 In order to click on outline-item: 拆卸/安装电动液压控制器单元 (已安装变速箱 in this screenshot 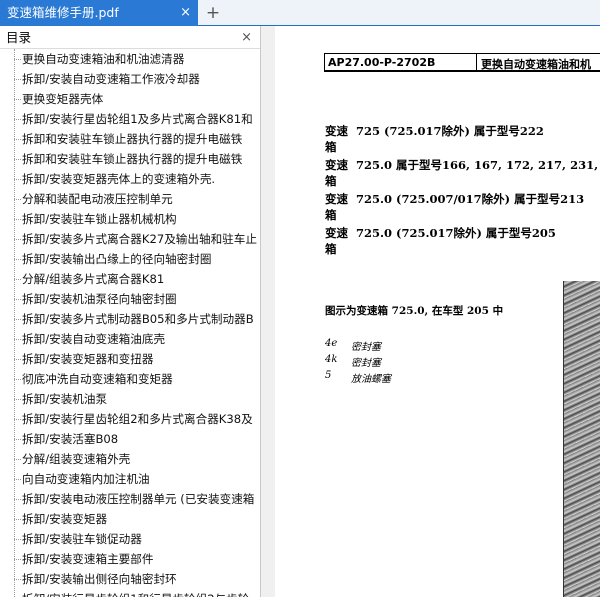, I will do `click(137, 499)`.